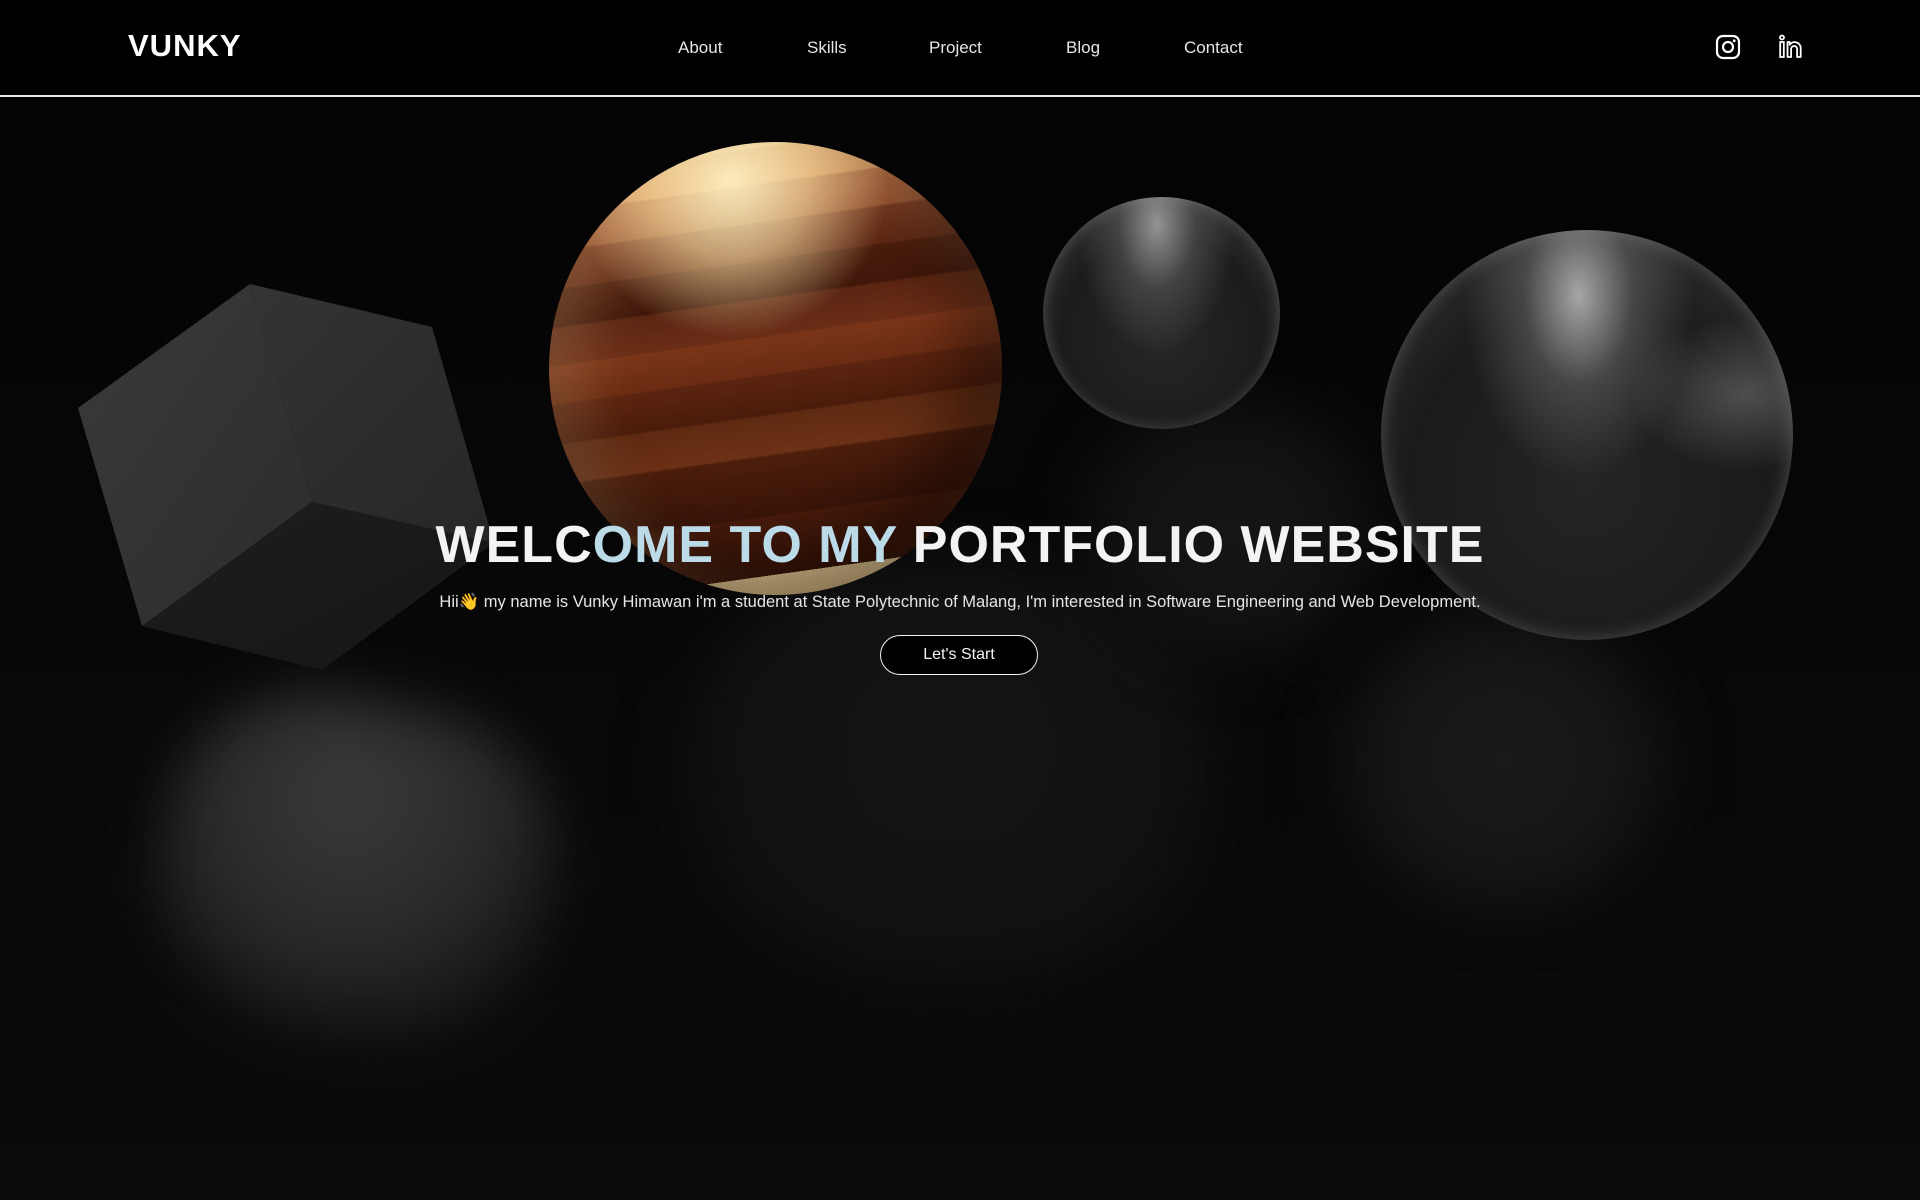 This screenshot has width=1920, height=1200. Describe the element at coordinates (837, 48) in the screenshot. I see `nav-item-skills: Skills` at that location.